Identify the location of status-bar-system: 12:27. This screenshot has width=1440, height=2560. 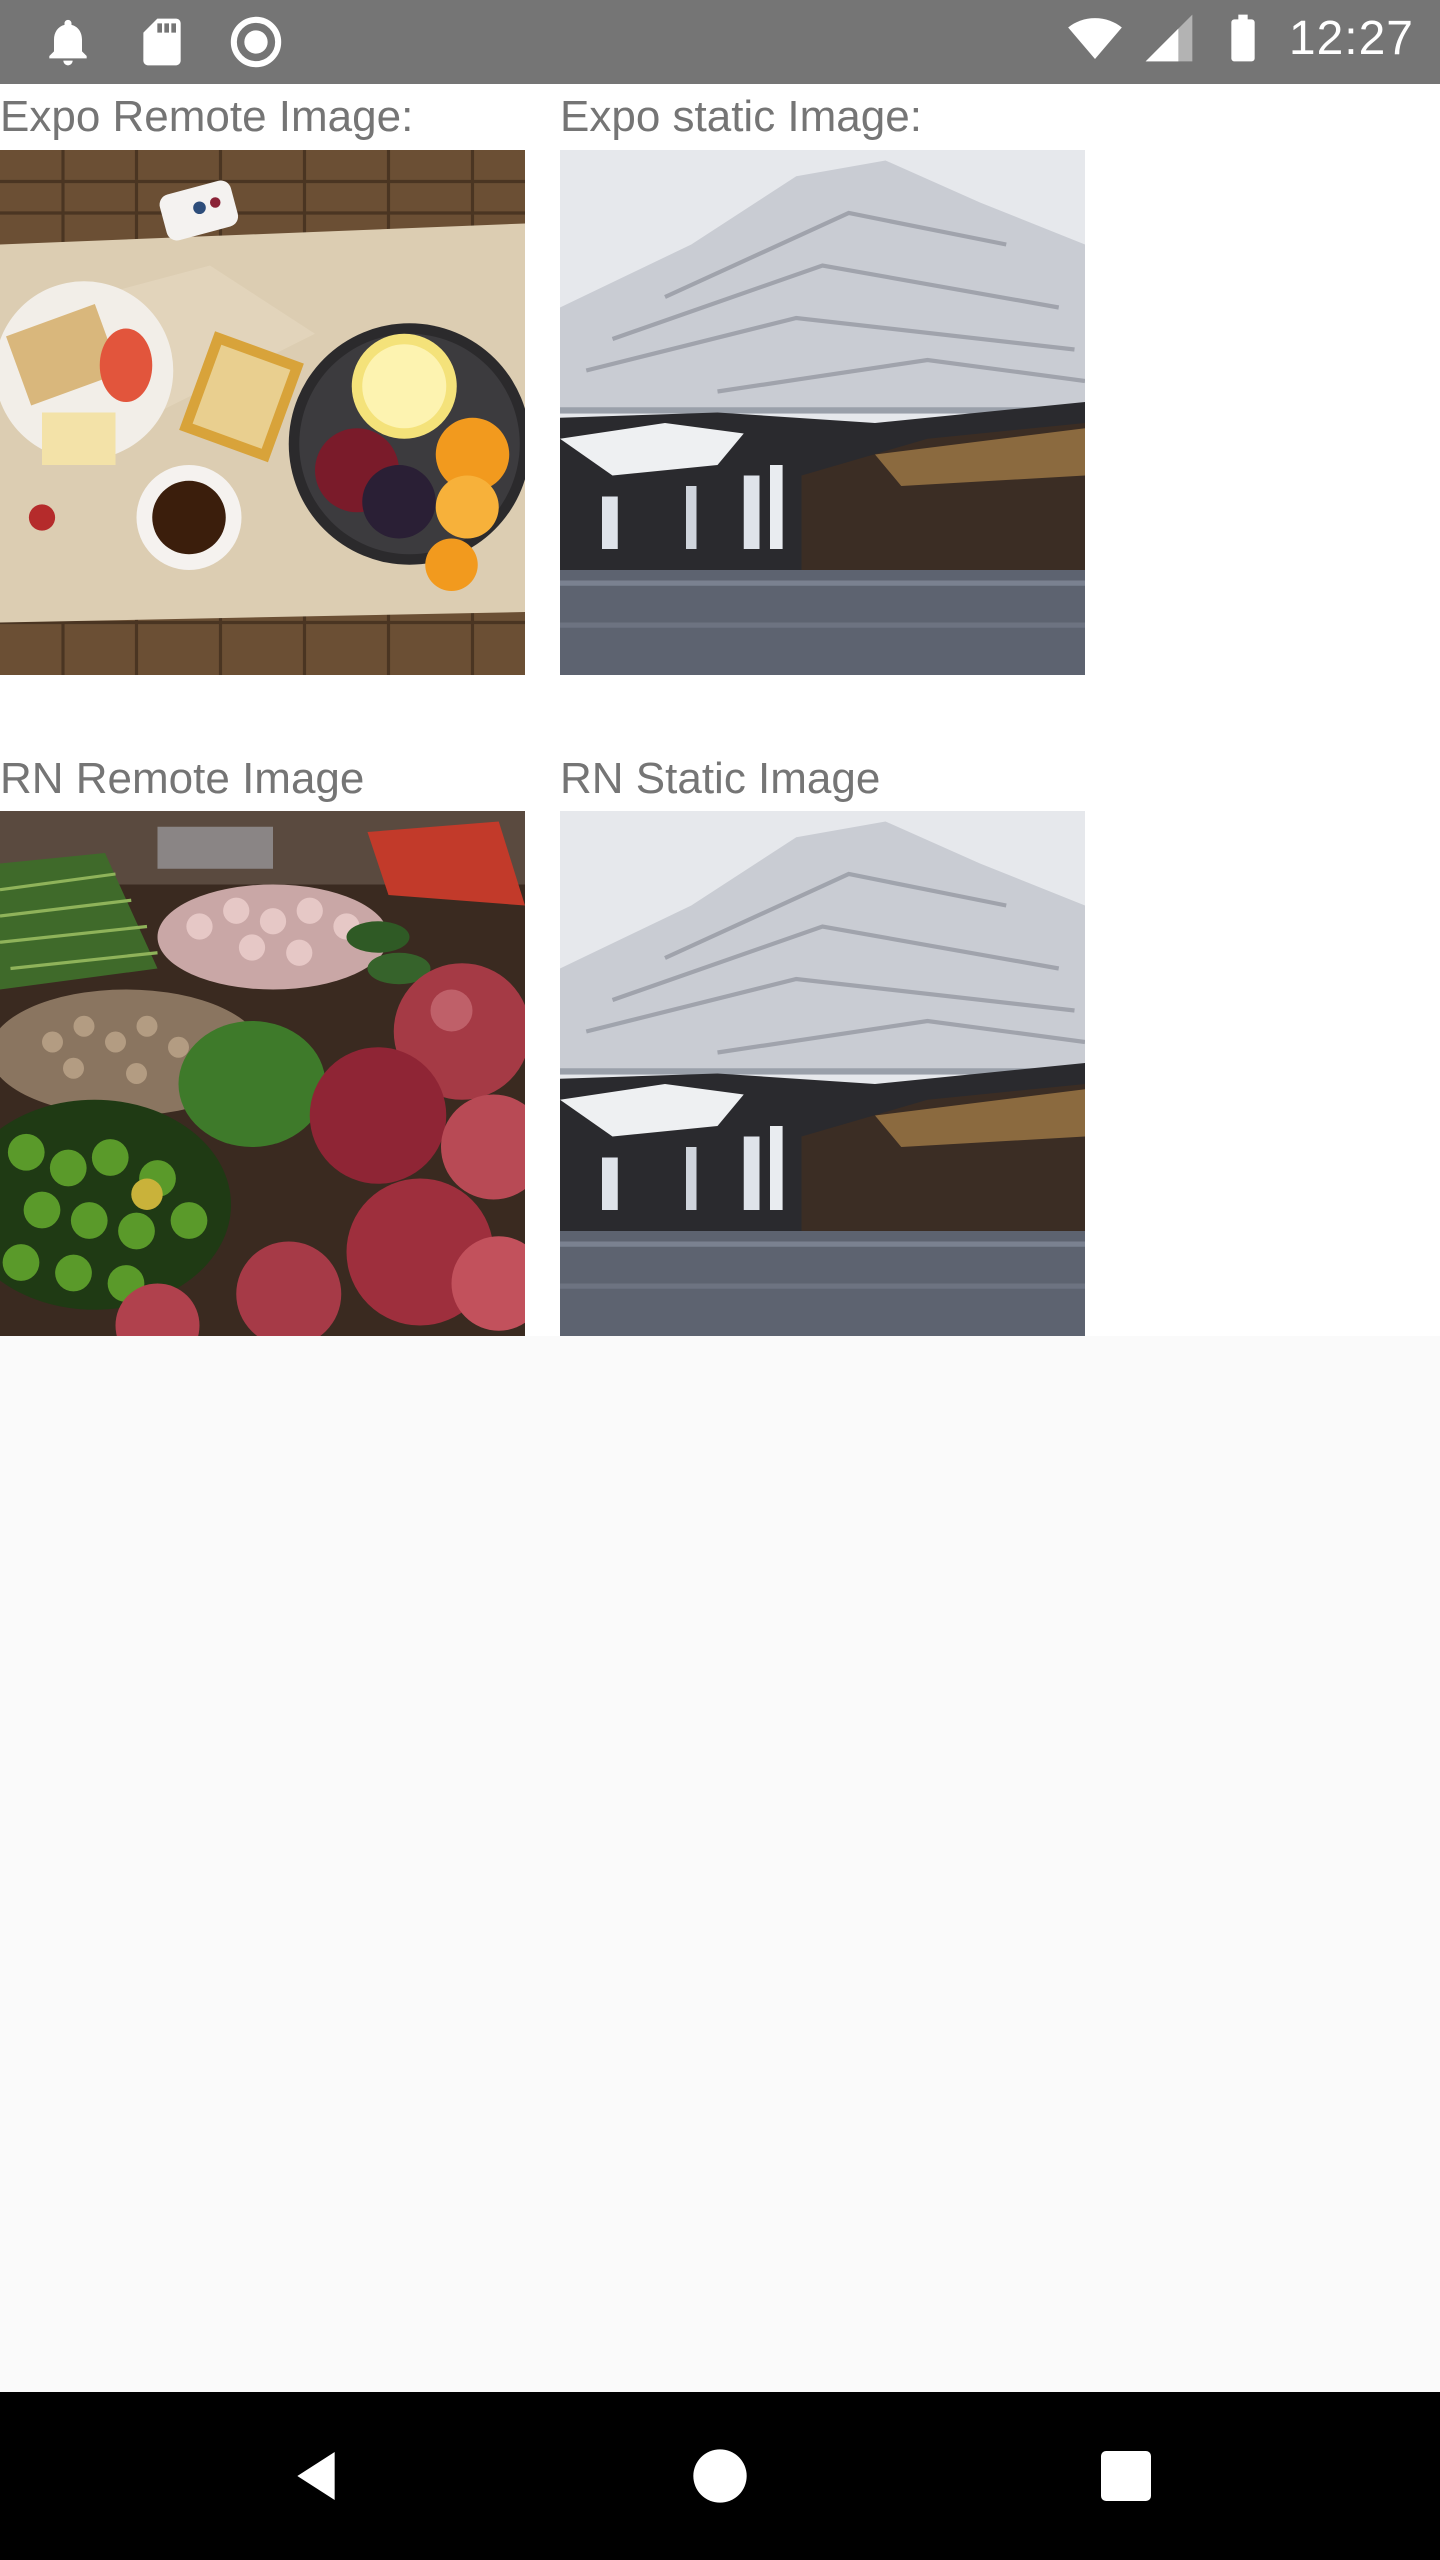
(1240, 38).